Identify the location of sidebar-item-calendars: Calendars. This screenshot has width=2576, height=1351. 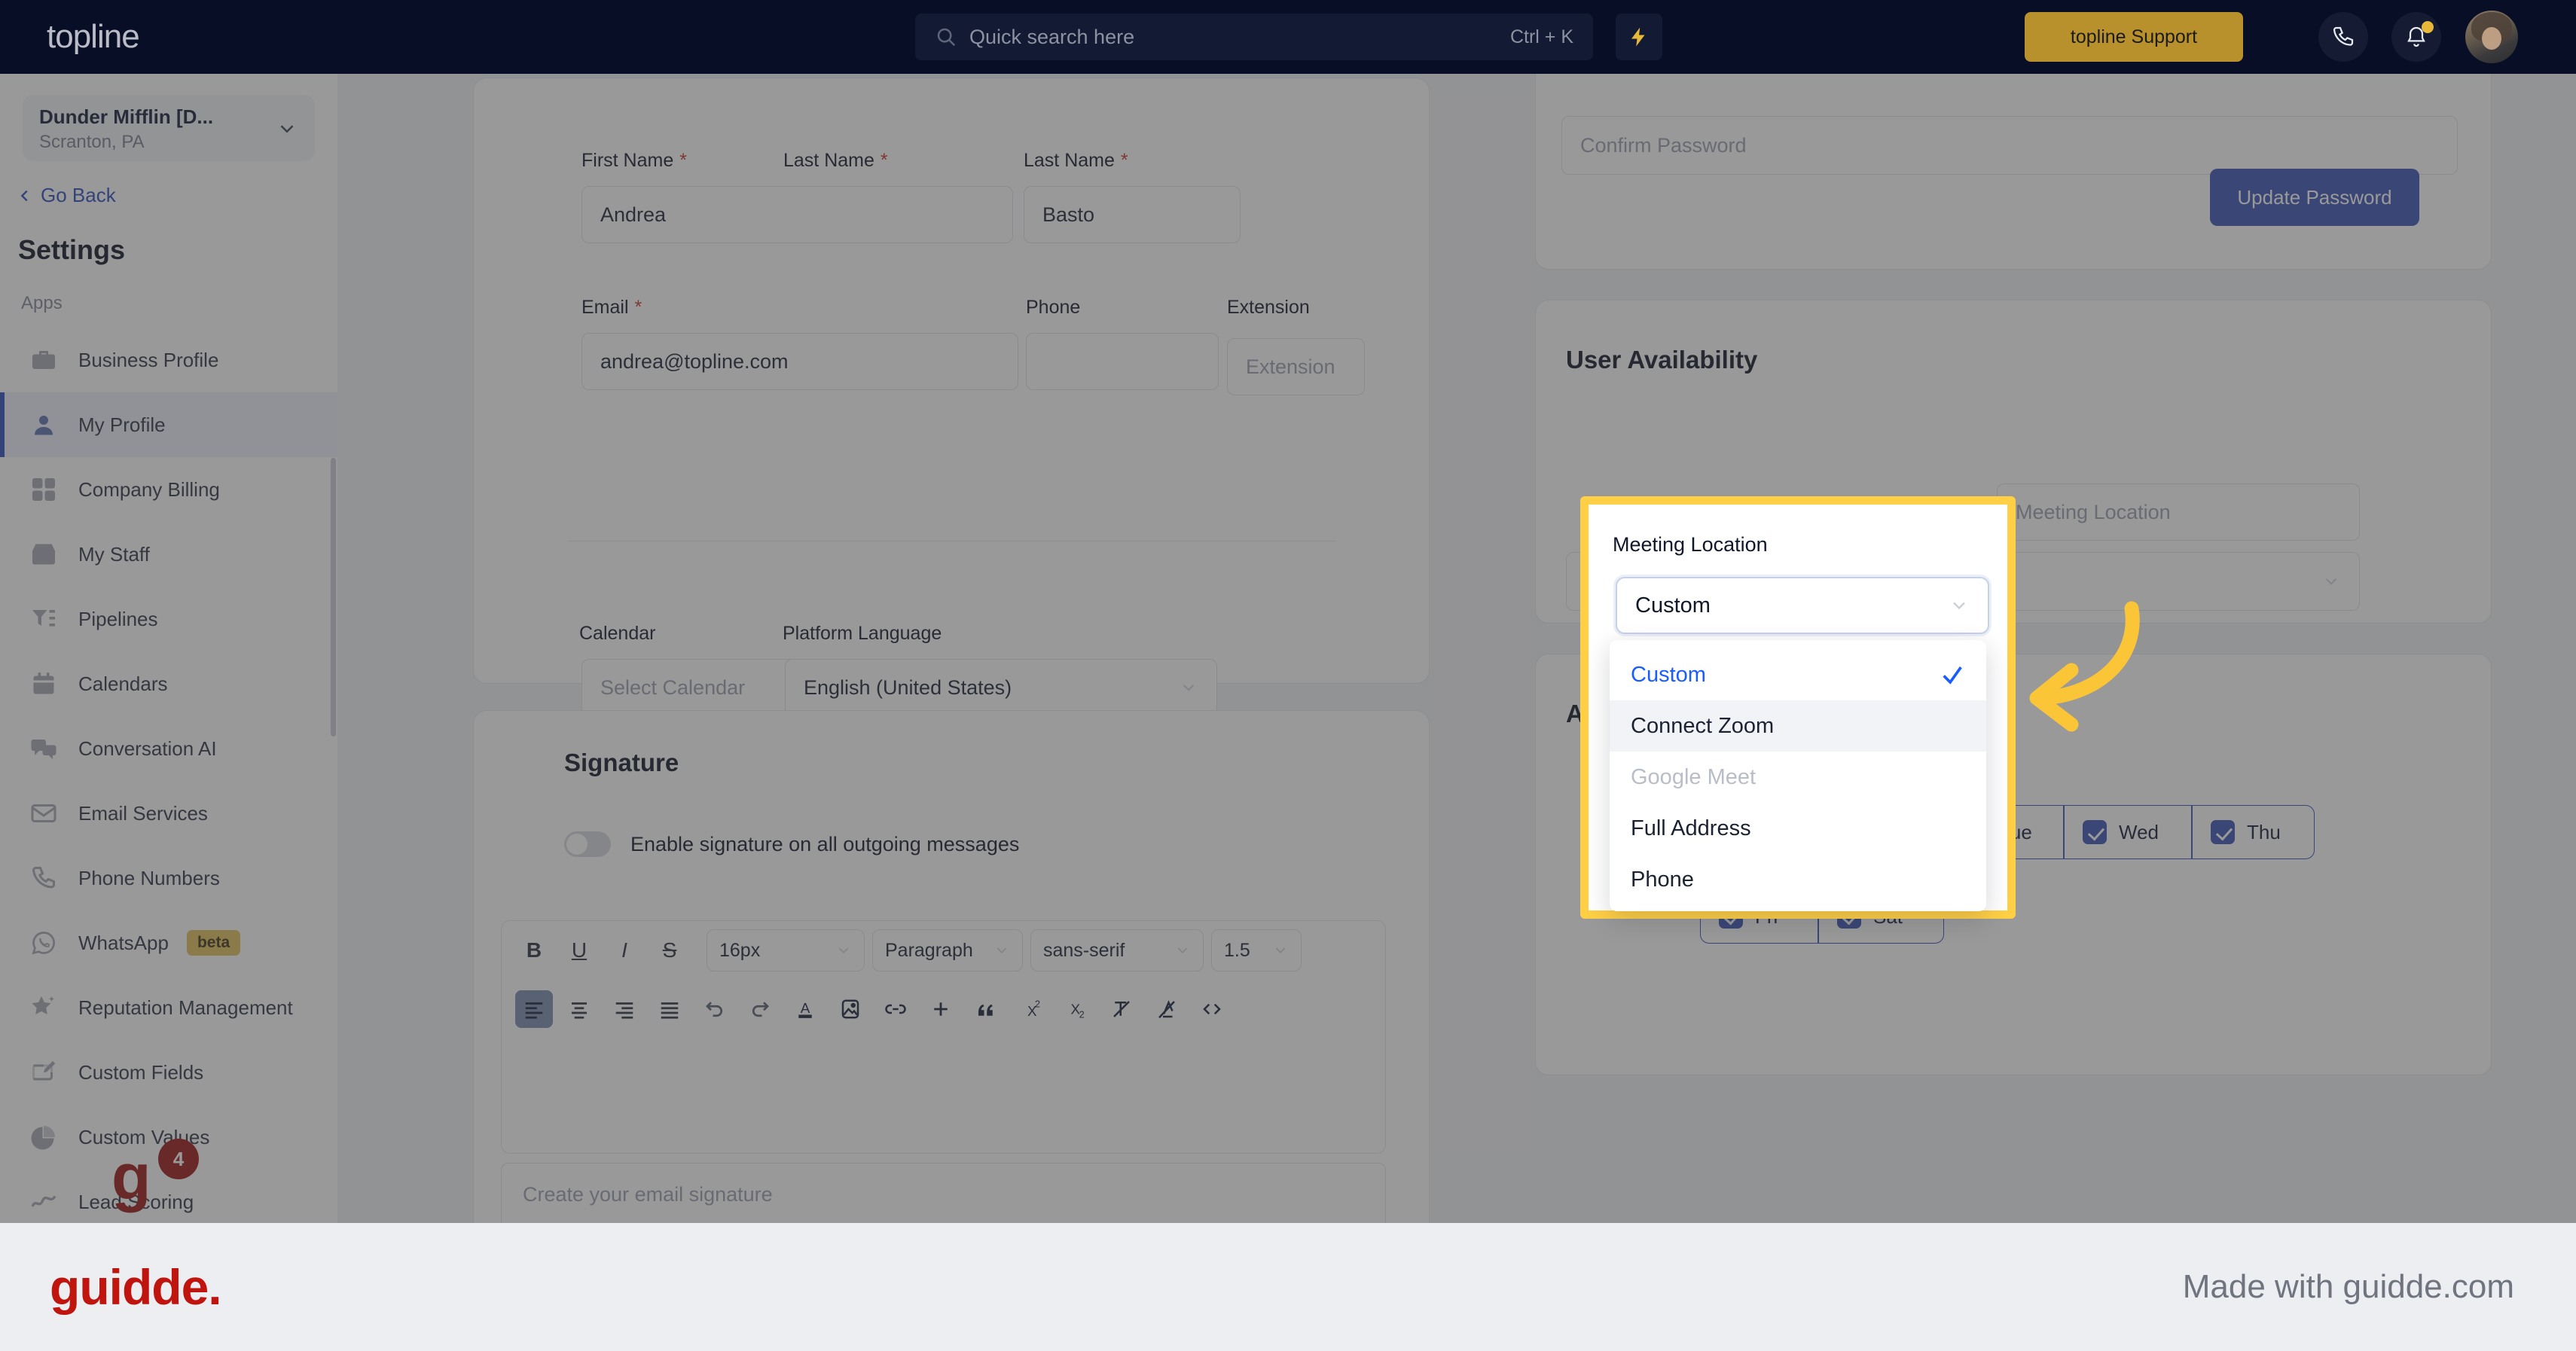
(169, 683).